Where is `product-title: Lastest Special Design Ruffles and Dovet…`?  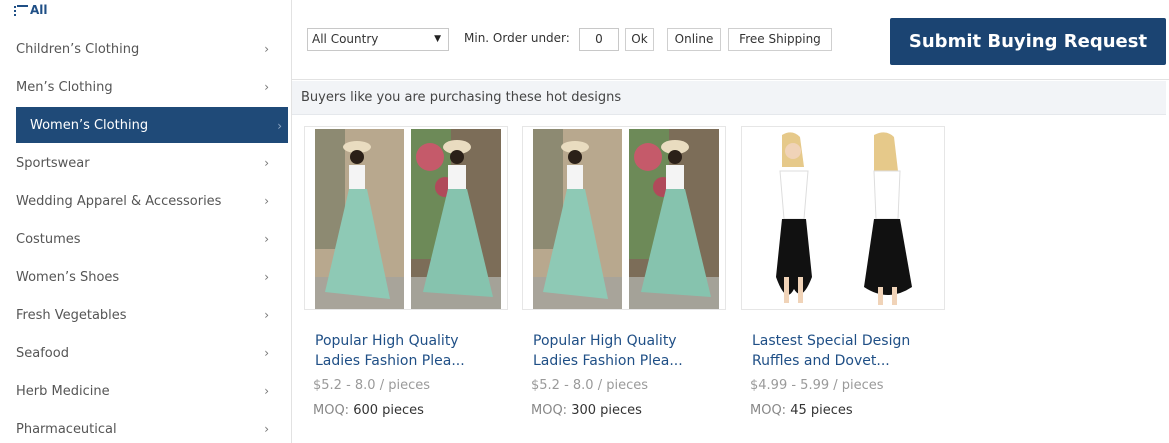
product-title: Lastest Special Design Ruffles and Dovet… is located at coordinates (843, 351).